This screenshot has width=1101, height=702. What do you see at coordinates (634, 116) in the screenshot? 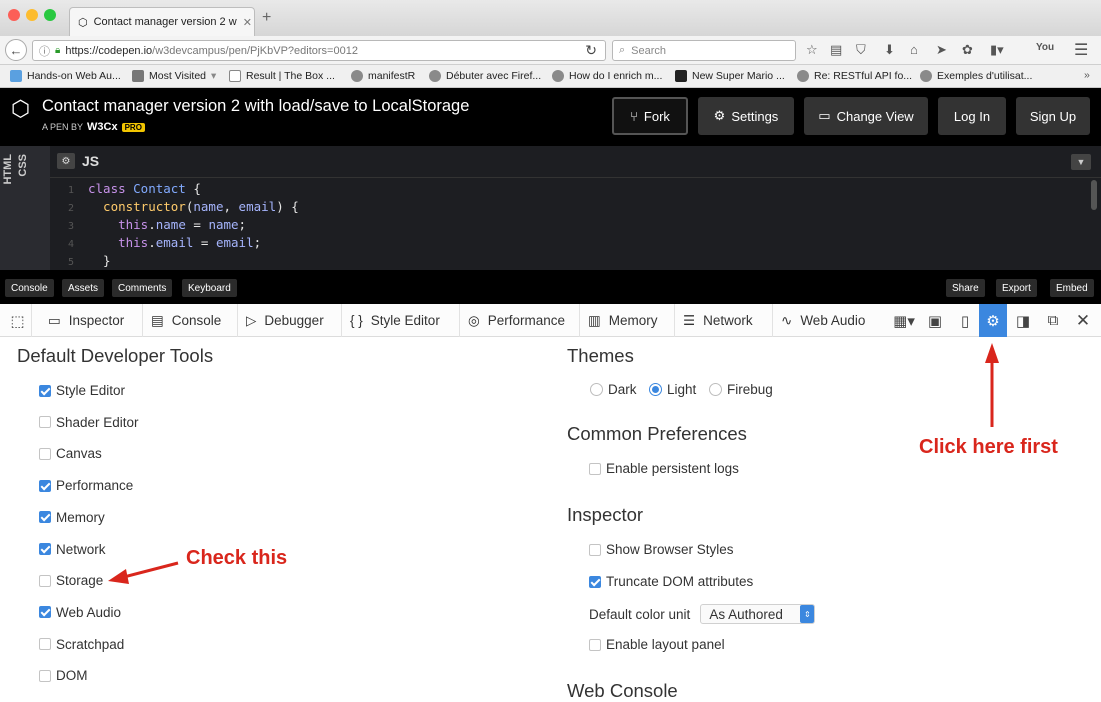
I see `fork-icon: ⑂` at bounding box center [634, 116].